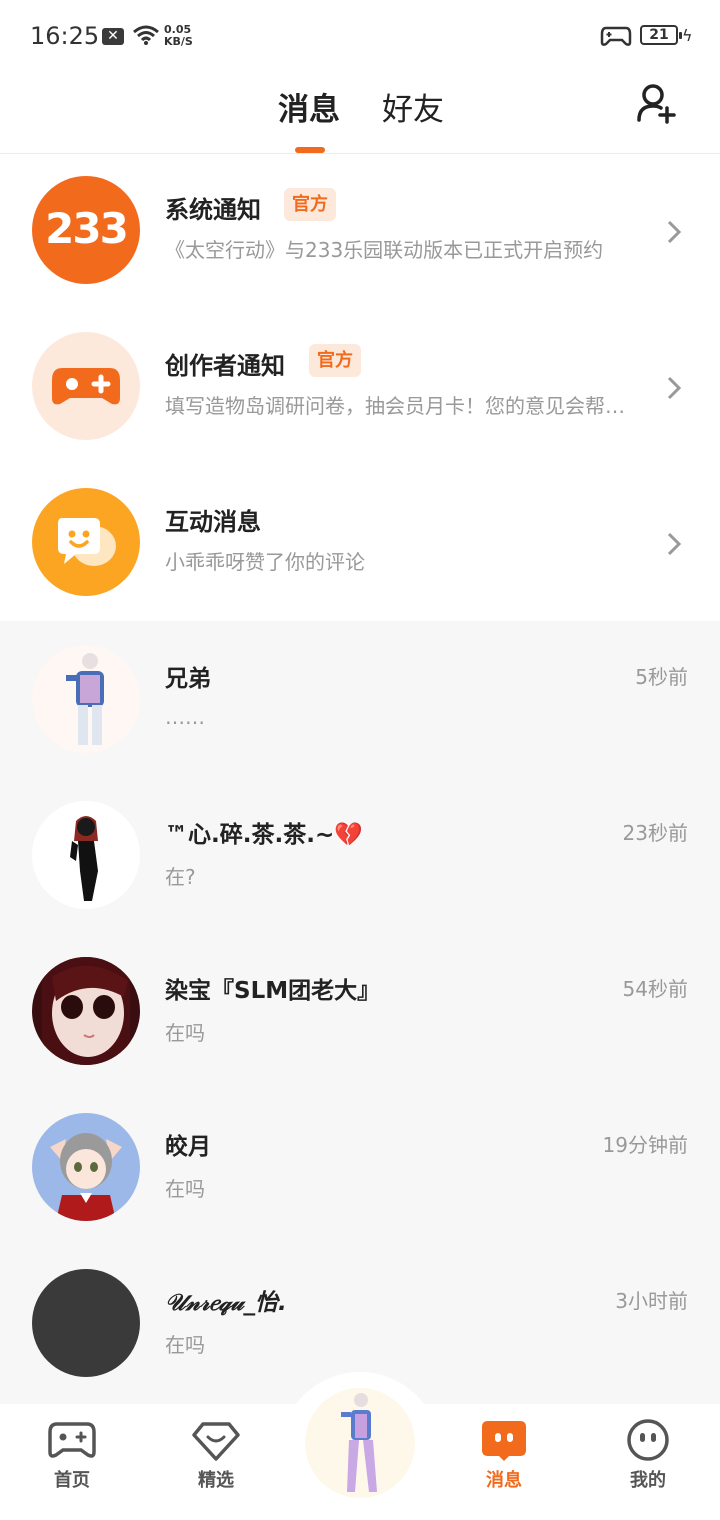  Describe the element at coordinates (264, 835) in the screenshot. I see `contact-name: ™心.碎.茶.茶.~💔` at that location.